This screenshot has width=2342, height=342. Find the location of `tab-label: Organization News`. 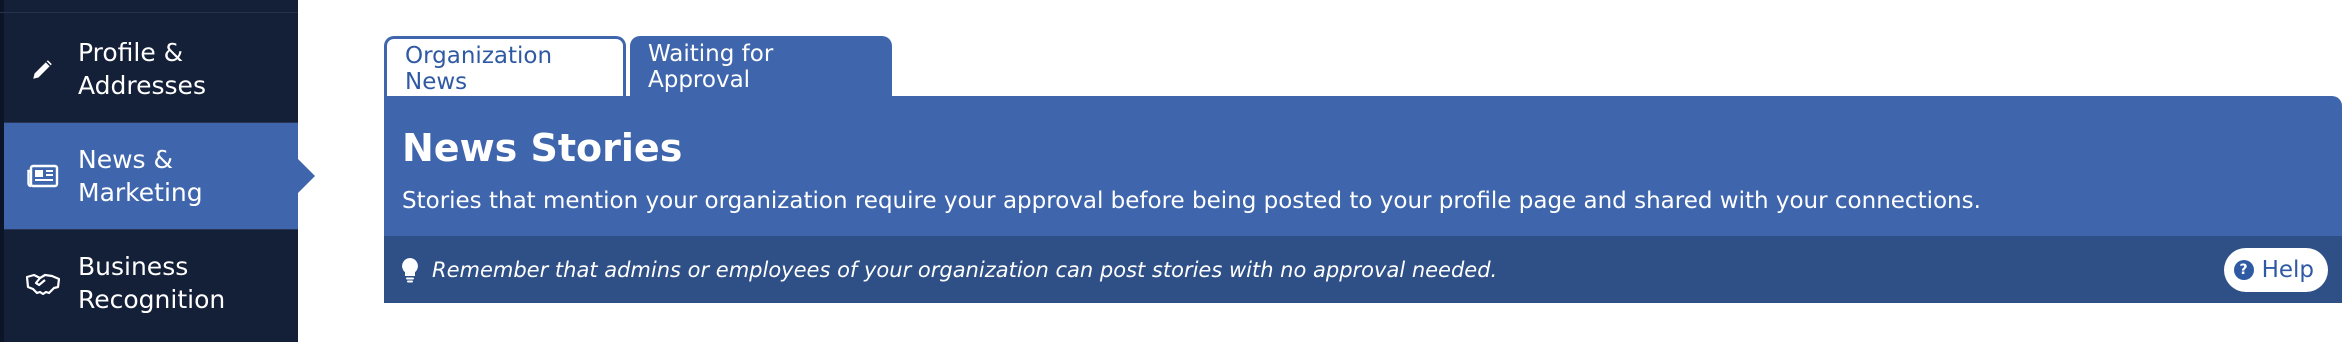

tab-label: Organization News is located at coordinates (479, 68).